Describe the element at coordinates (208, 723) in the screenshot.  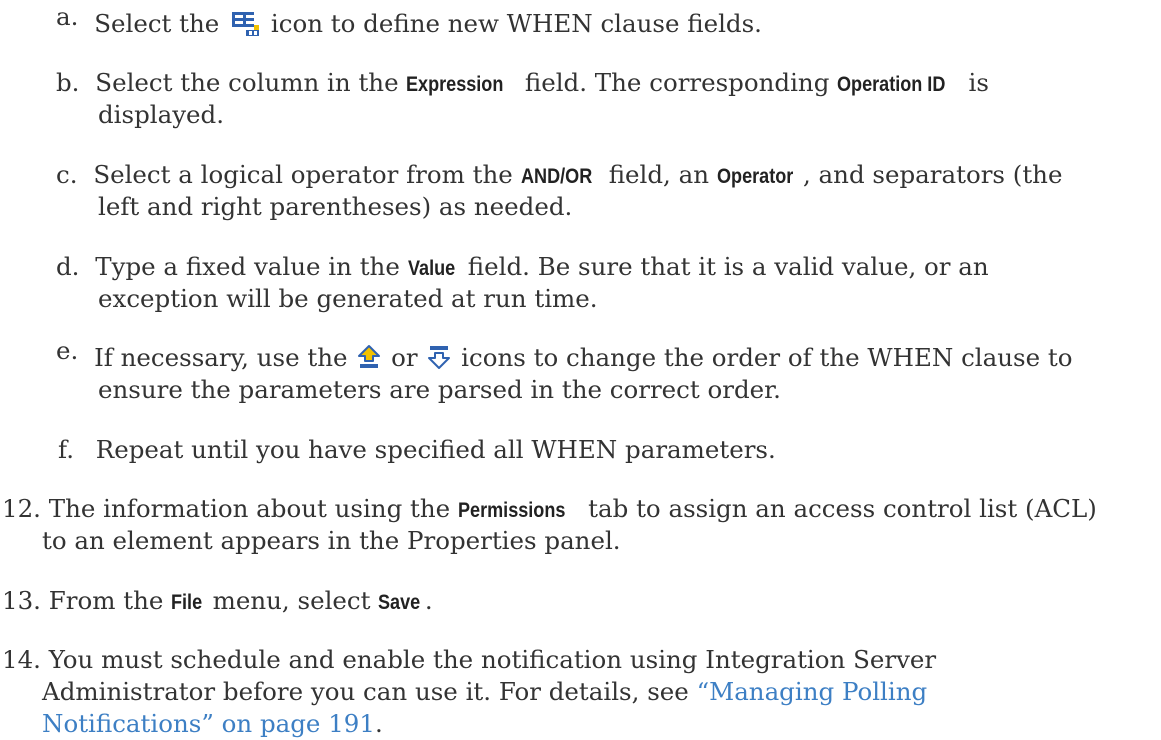
I see `managing-polling-notifications-link-cont: Notifications” on page 191` at that location.